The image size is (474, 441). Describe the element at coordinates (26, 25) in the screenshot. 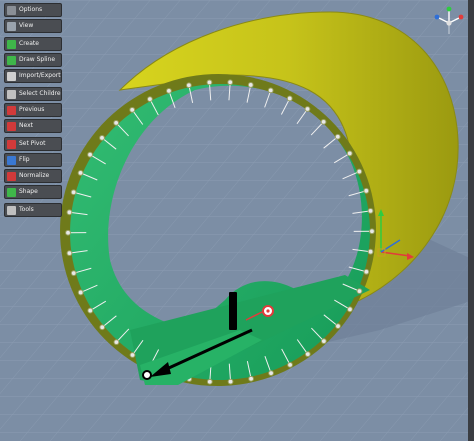

I see `tool-label: View` at that location.